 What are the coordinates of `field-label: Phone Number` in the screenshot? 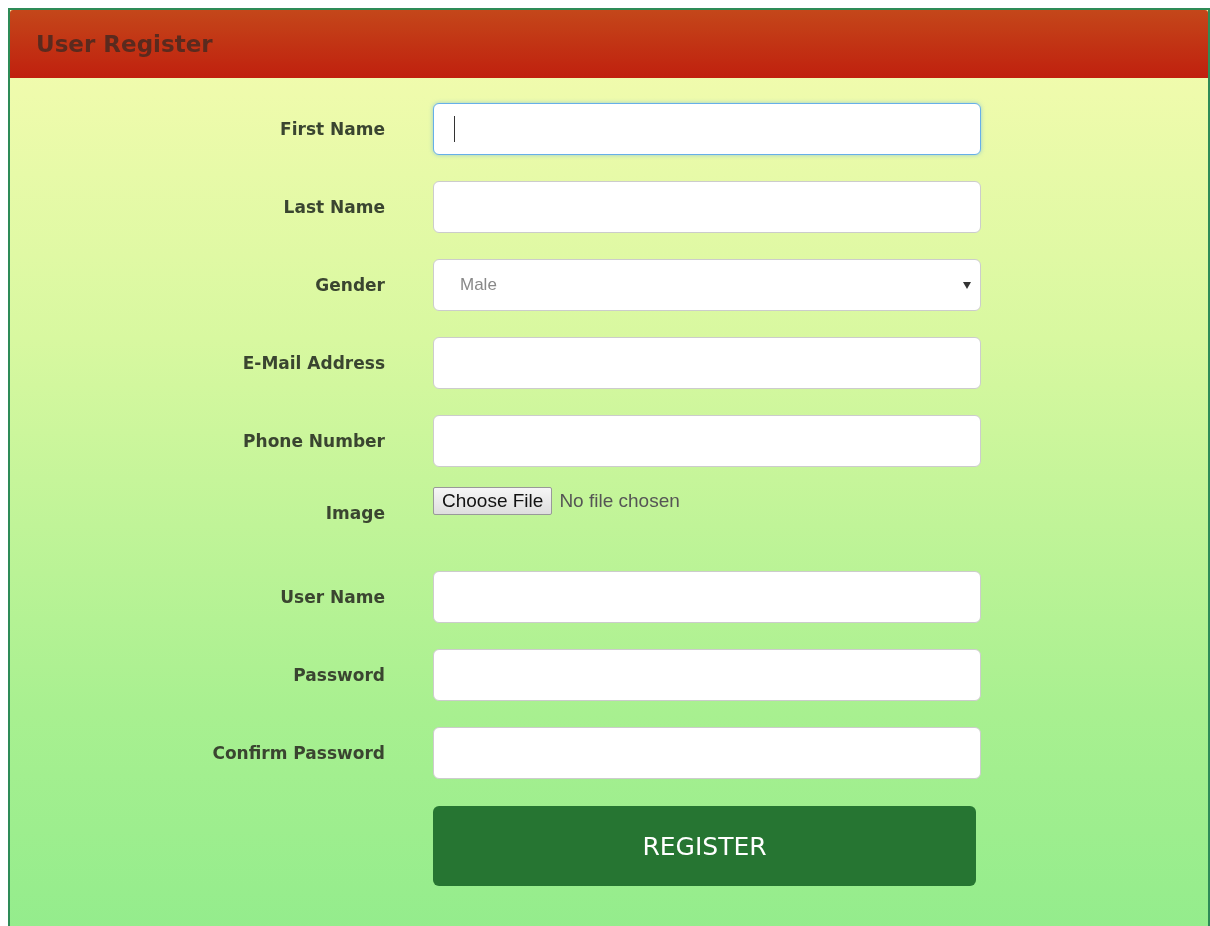 It's located at (314, 441).